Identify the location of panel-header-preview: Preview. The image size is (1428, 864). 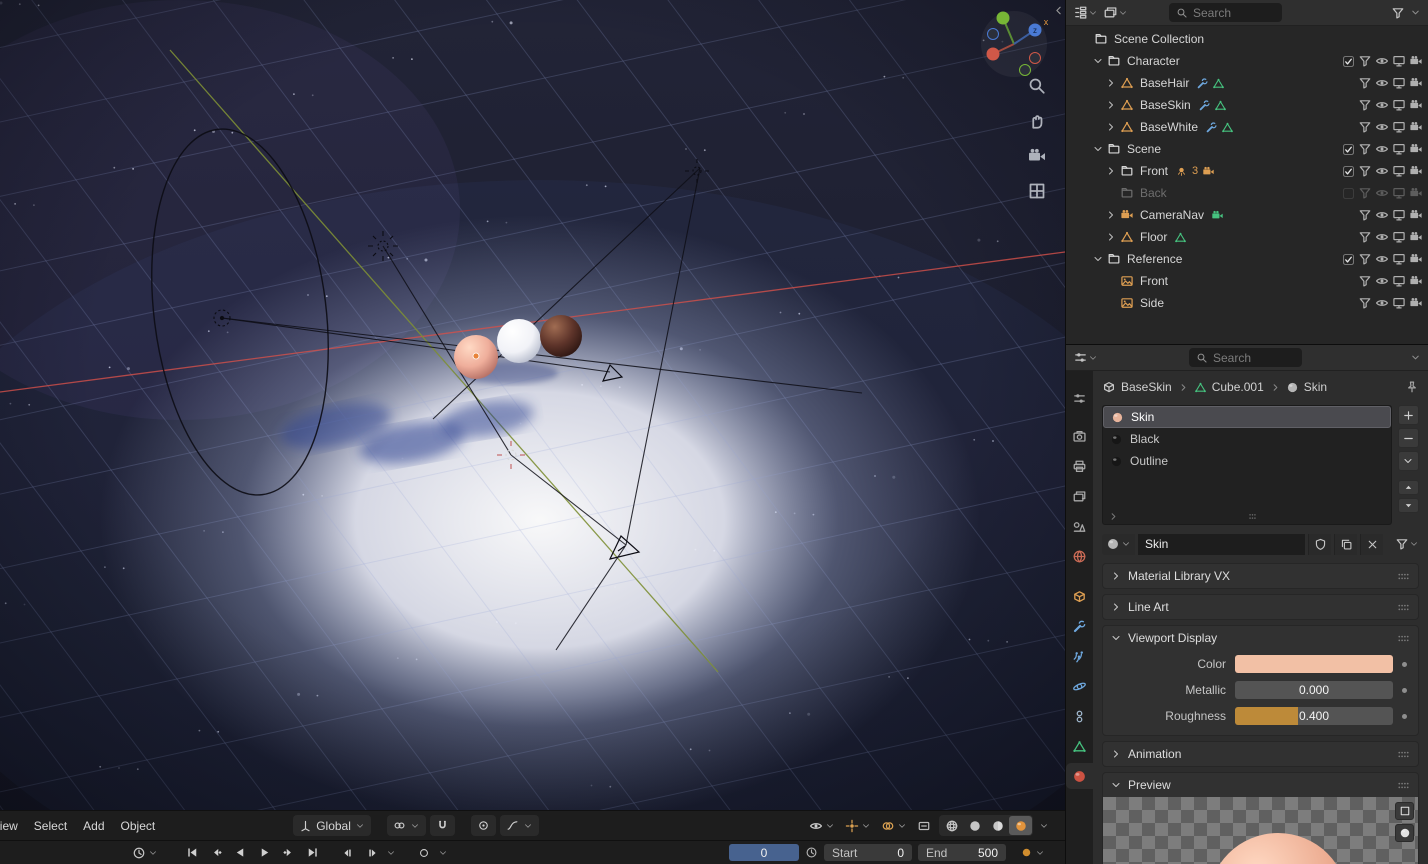
(1260, 785).